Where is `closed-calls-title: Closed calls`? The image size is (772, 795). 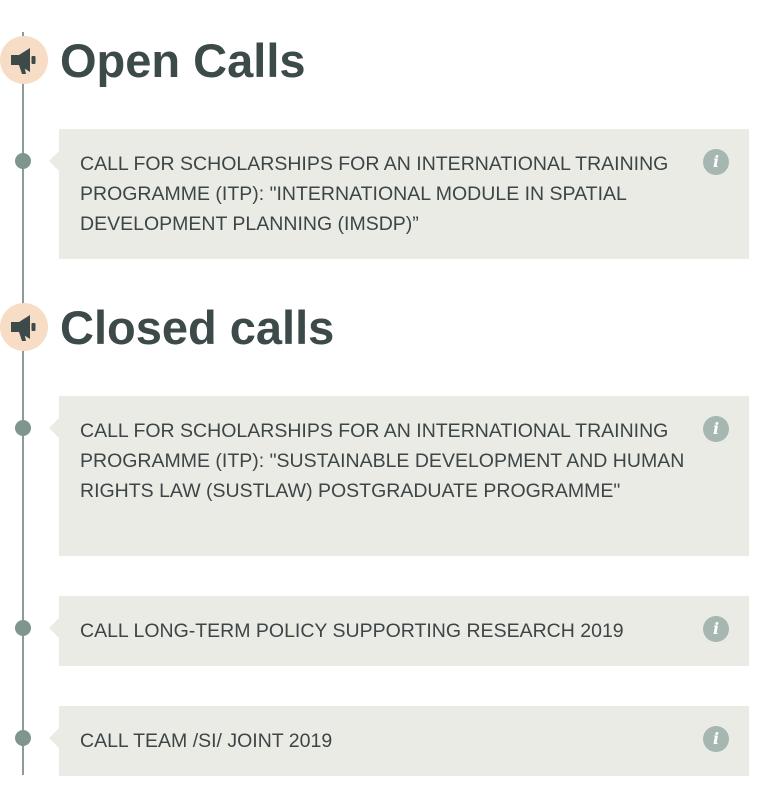 closed-calls-title: Closed calls is located at coordinates (197, 327).